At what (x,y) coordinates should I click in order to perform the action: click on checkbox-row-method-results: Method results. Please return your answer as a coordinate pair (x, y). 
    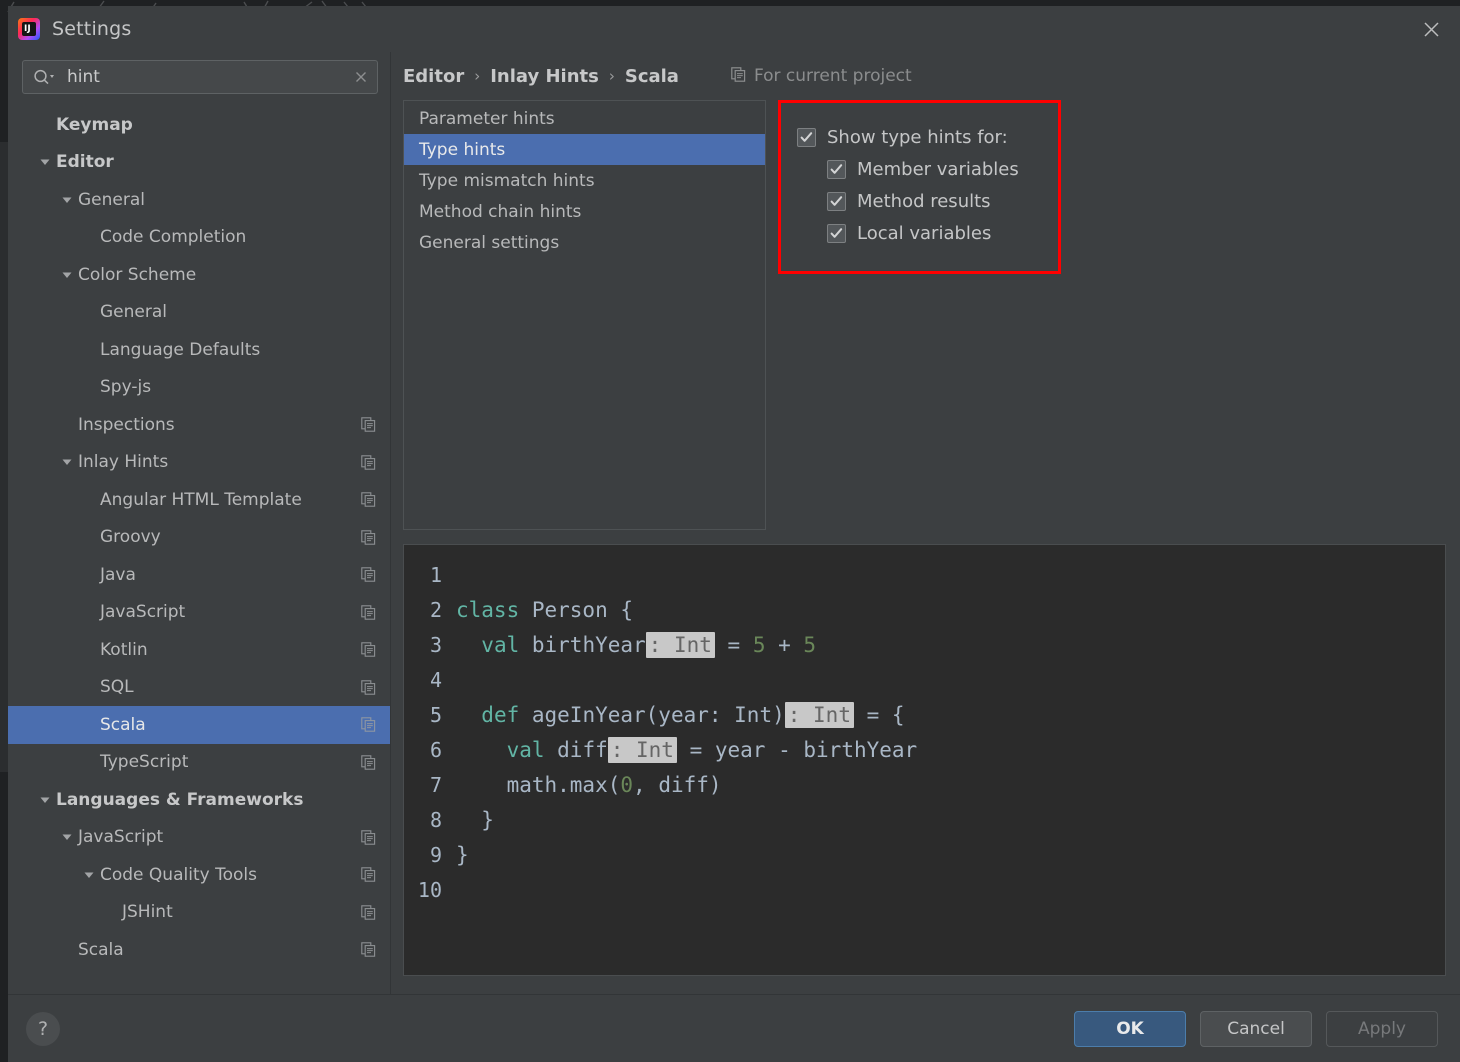
    Looking at the image, I should click on (935, 201).